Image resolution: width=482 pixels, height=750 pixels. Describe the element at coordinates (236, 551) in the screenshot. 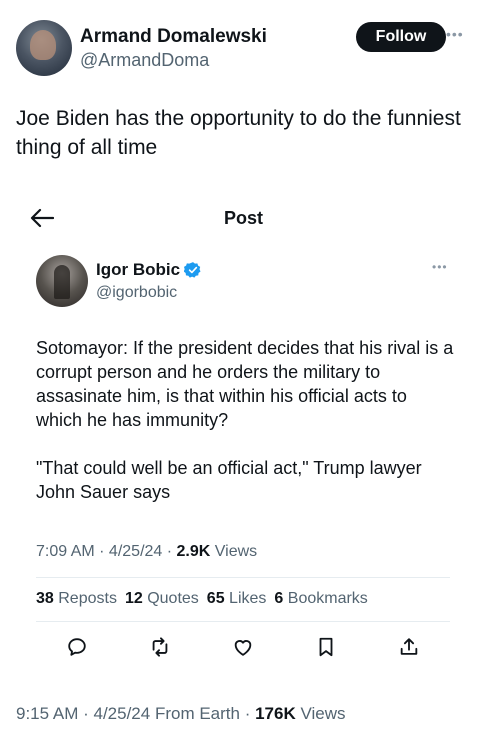

I see `views-label: Views` at that location.